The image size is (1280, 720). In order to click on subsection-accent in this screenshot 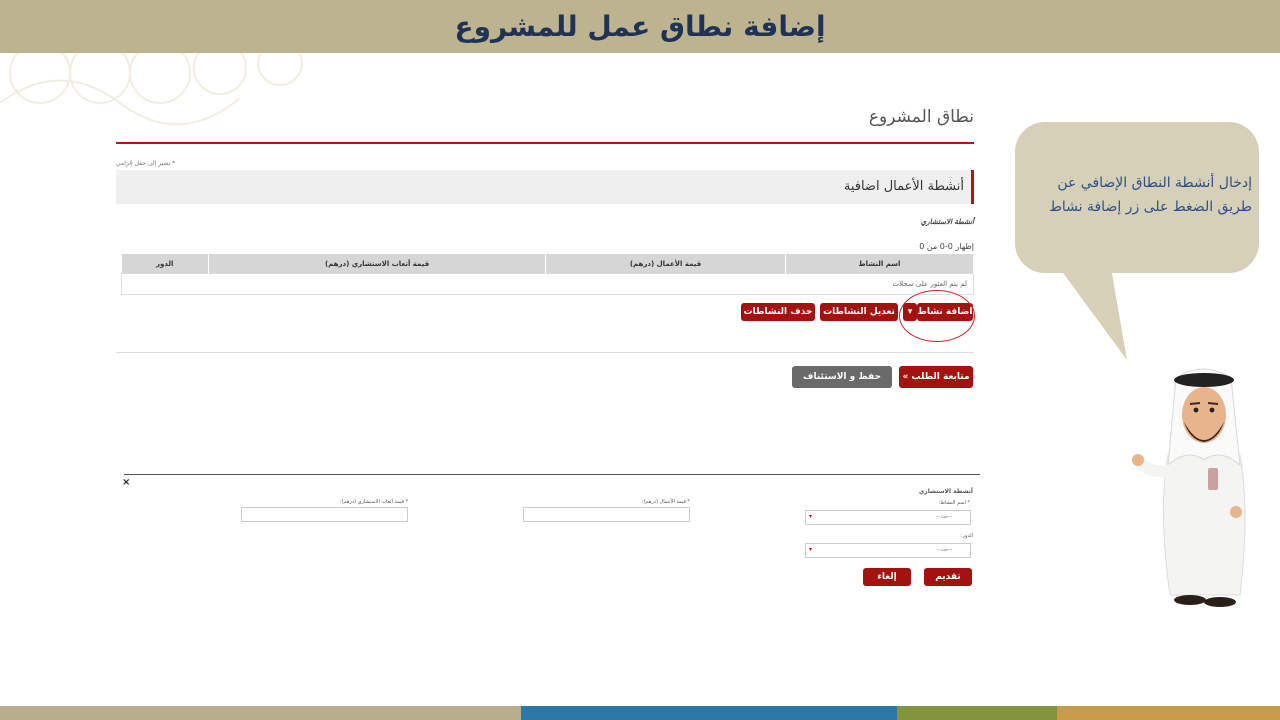, I will do `click(972, 187)`.